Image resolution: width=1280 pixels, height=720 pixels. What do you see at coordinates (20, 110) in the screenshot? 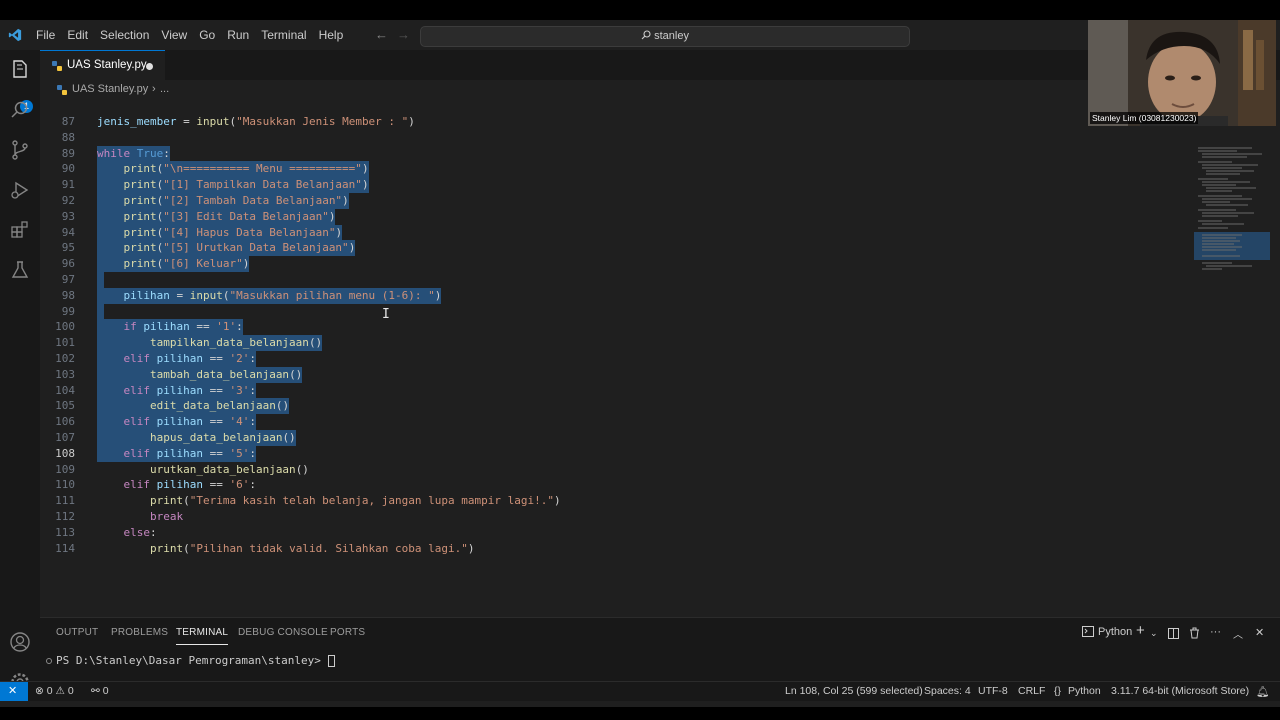
I see `search-icon` at bounding box center [20, 110].